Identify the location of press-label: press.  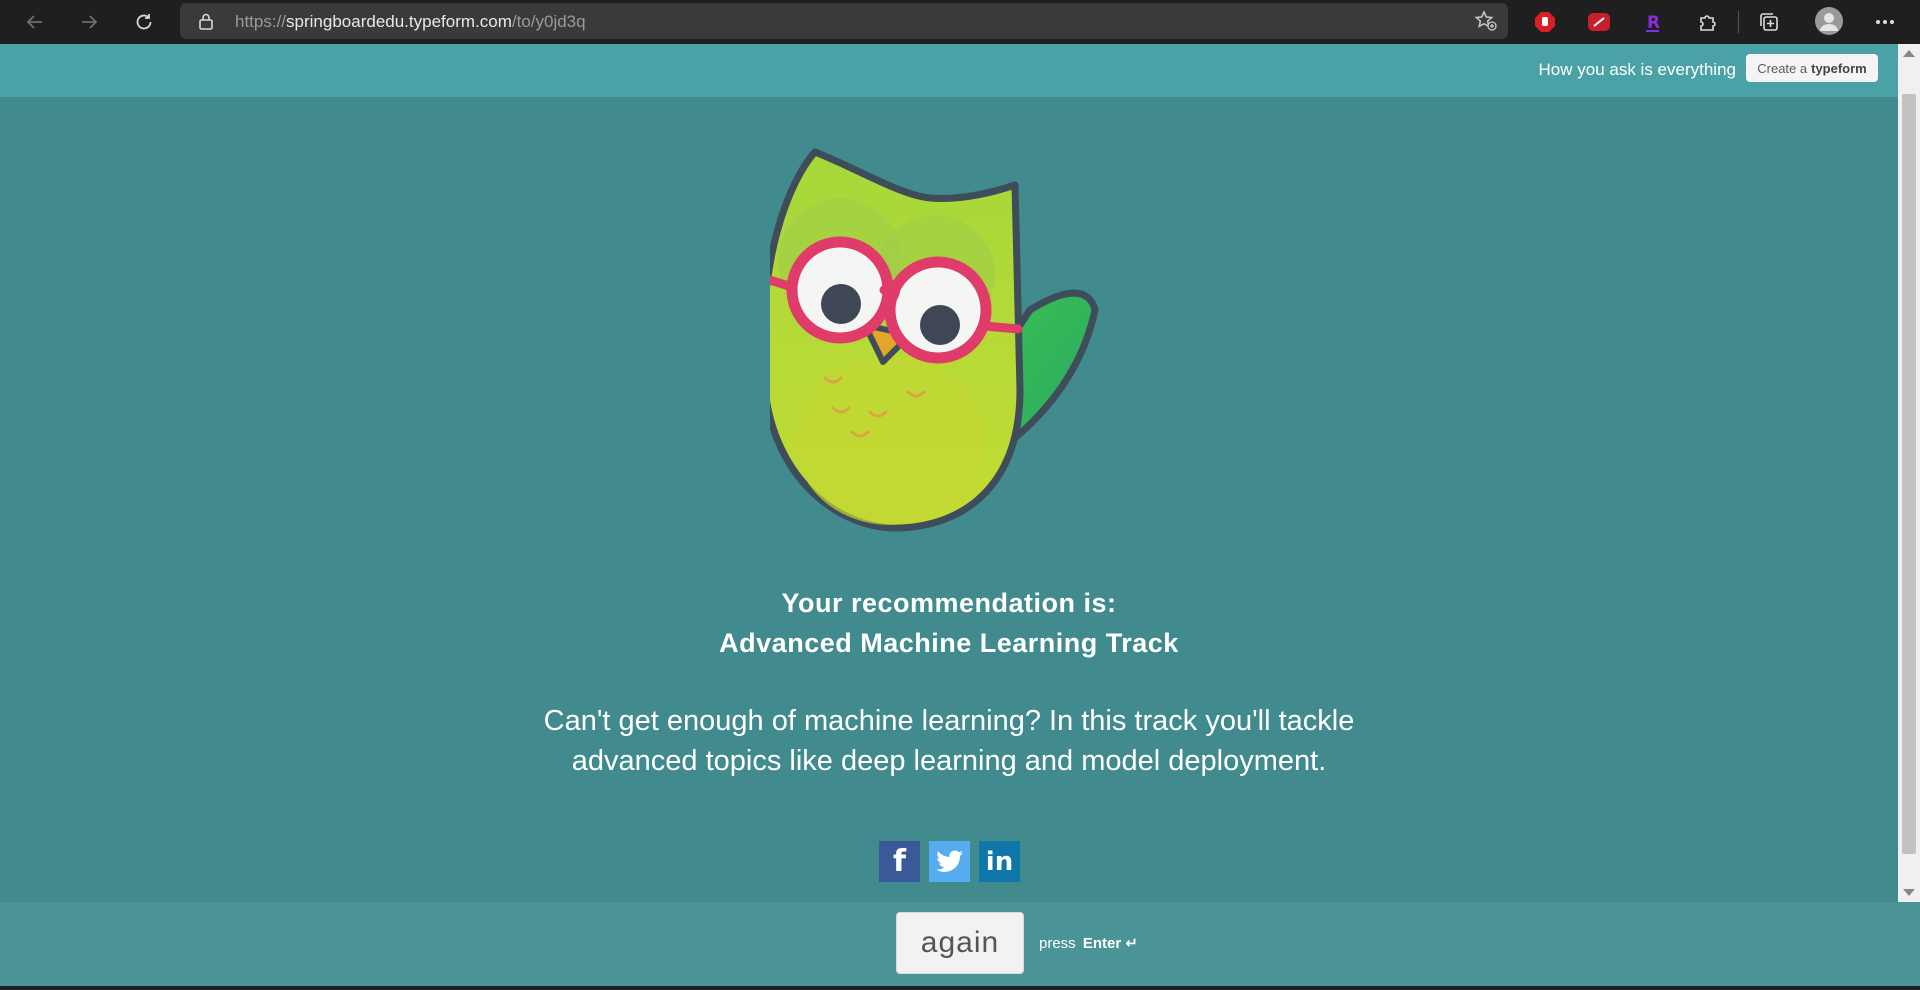
(1057, 943).